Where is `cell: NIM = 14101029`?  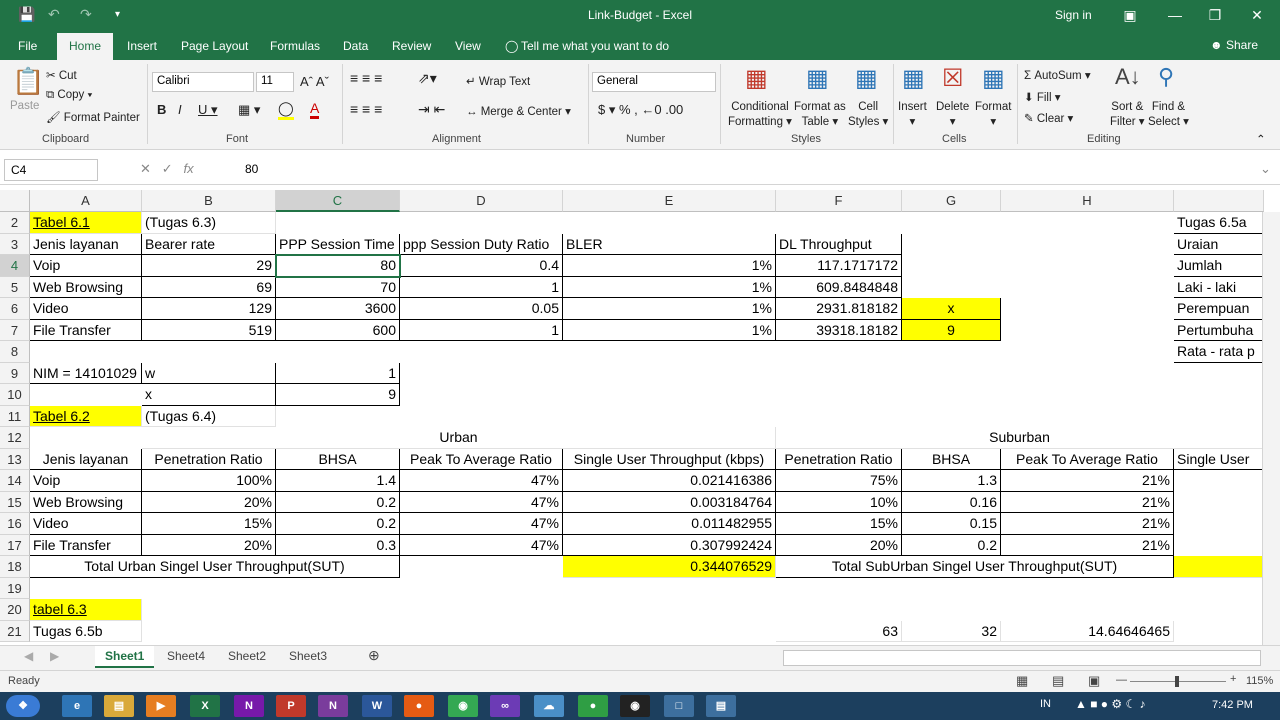
cell: NIM = 14101029 is located at coordinates (86, 373).